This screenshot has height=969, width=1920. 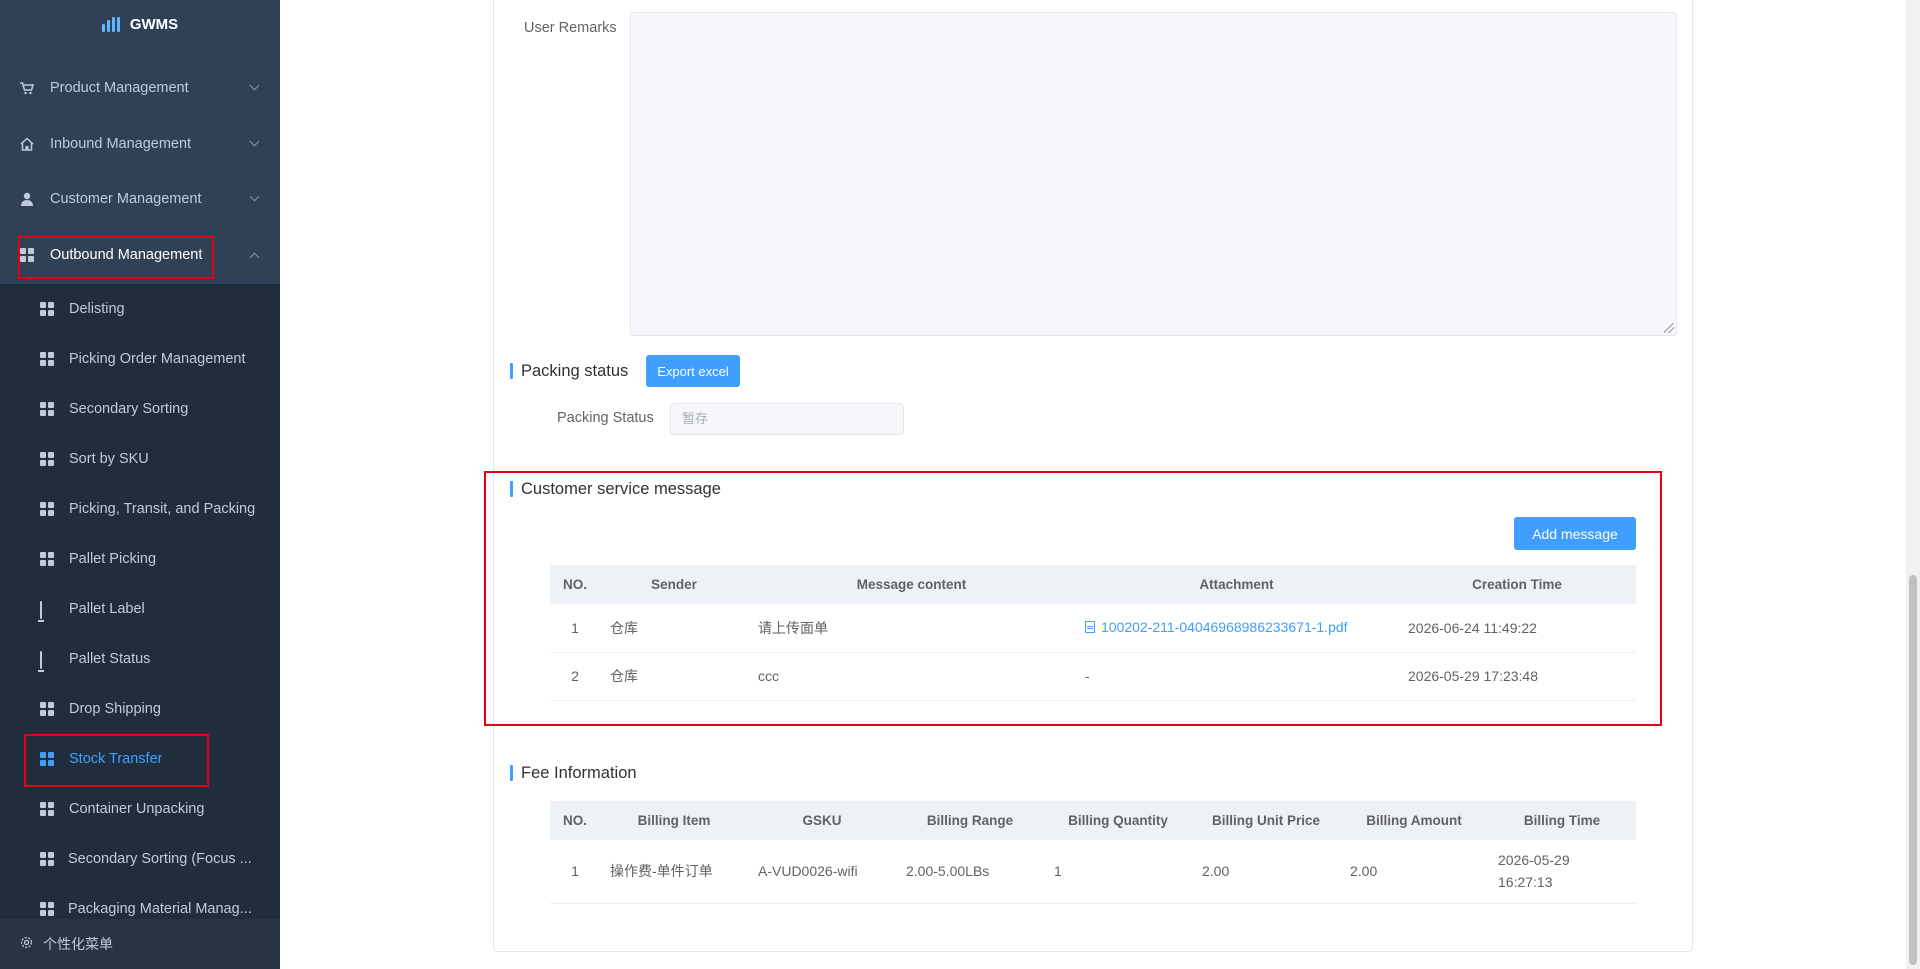 What do you see at coordinates (110, 659) in the screenshot?
I see `sidebar-item-label: Pallet Status` at bounding box center [110, 659].